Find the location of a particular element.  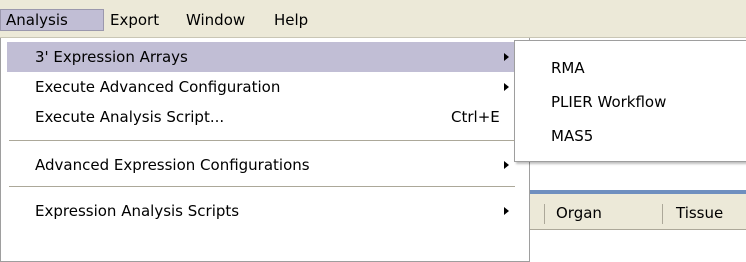

menu-item-label: Execute Advanced Configuration is located at coordinates (158, 87).